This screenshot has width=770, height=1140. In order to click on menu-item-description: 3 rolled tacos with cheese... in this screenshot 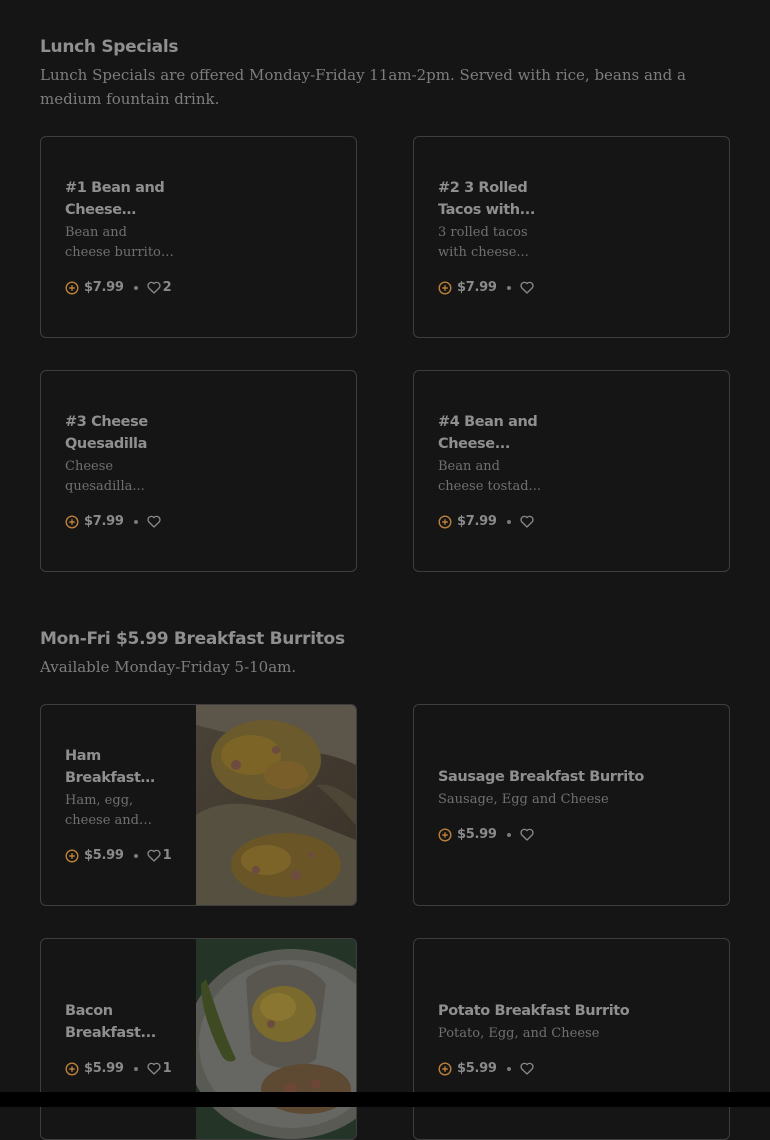, I will do `click(483, 242)`.